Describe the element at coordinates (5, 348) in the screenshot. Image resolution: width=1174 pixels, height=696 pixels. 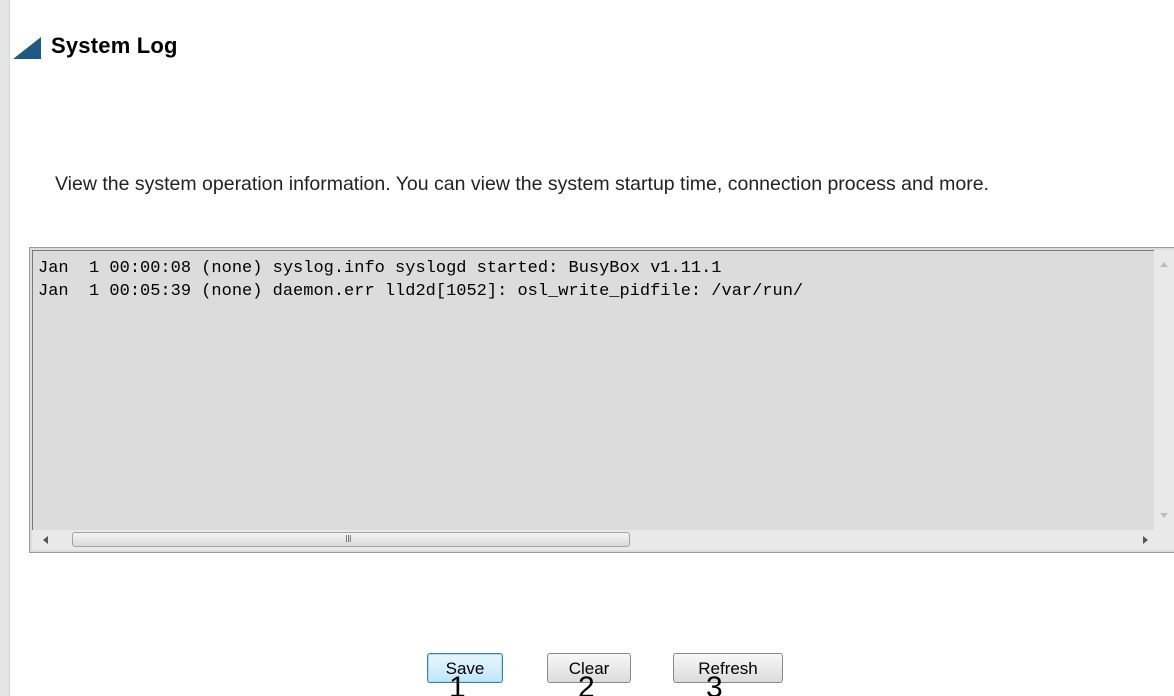
I see `left-frame-border` at that location.